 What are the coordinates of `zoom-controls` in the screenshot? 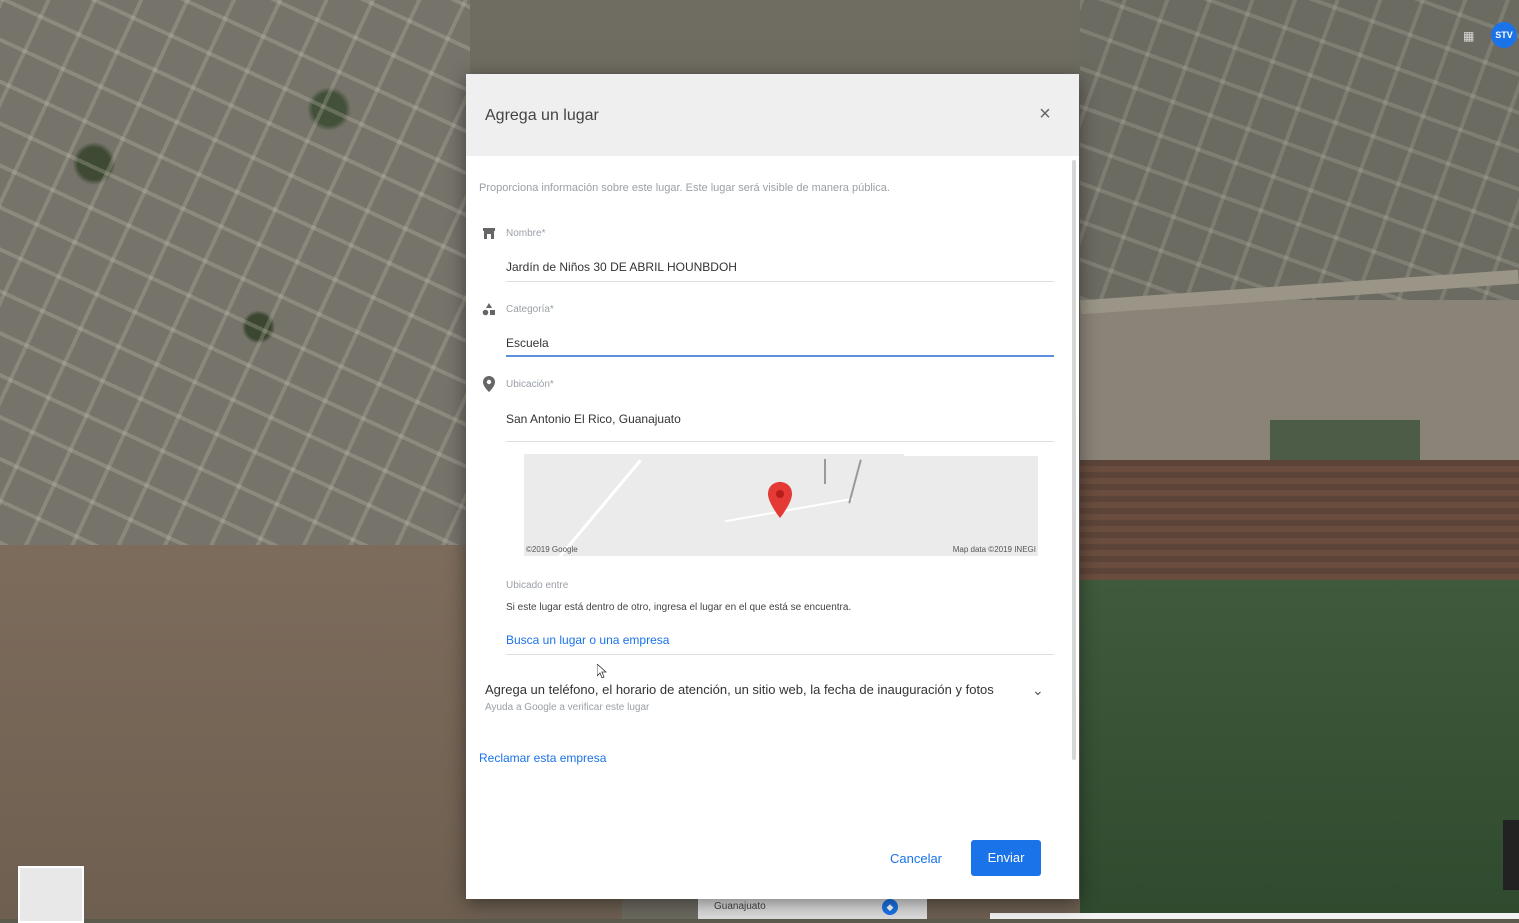 It's located at (1511, 855).